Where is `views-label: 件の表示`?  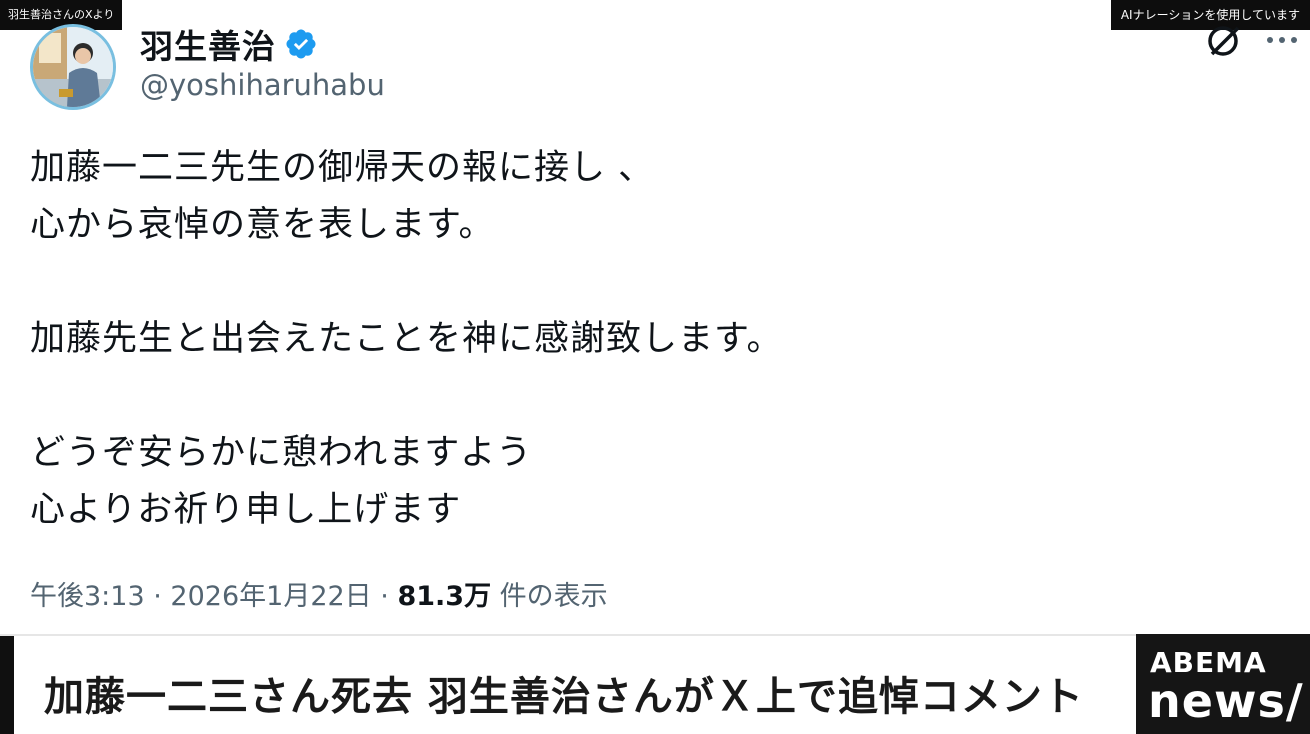
views-label: 件の表示 is located at coordinates (553, 596).